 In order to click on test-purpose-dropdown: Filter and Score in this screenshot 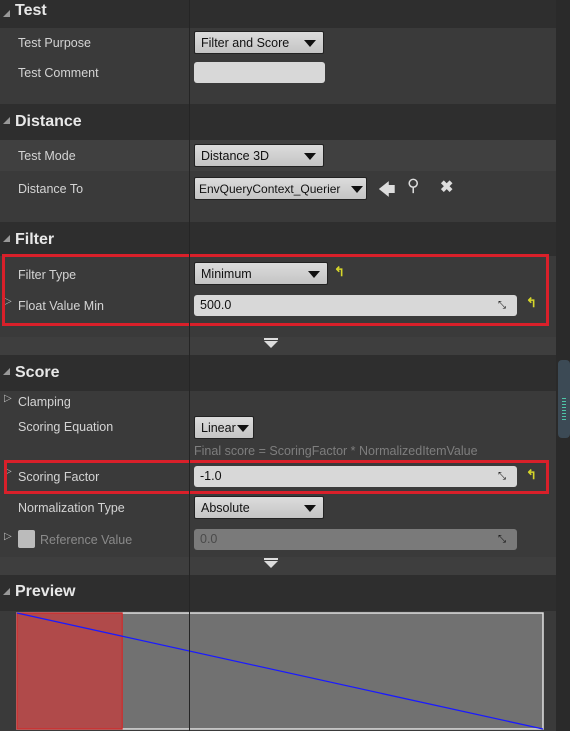, I will do `click(259, 42)`.